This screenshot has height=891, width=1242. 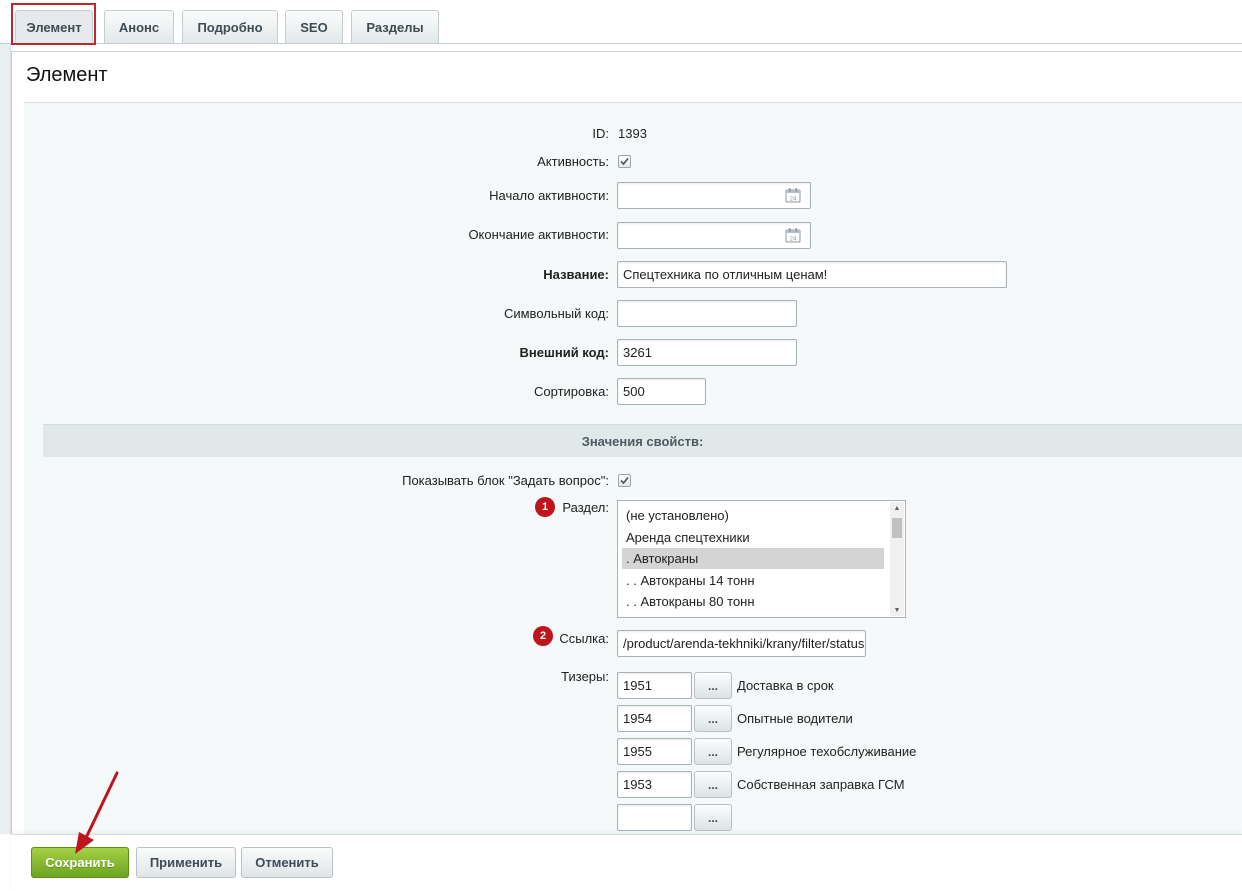 What do you see at coordinates (654, 784) in the screenshot?
I see `teaser-id-input: 1953` at bounding box center [654, 784].